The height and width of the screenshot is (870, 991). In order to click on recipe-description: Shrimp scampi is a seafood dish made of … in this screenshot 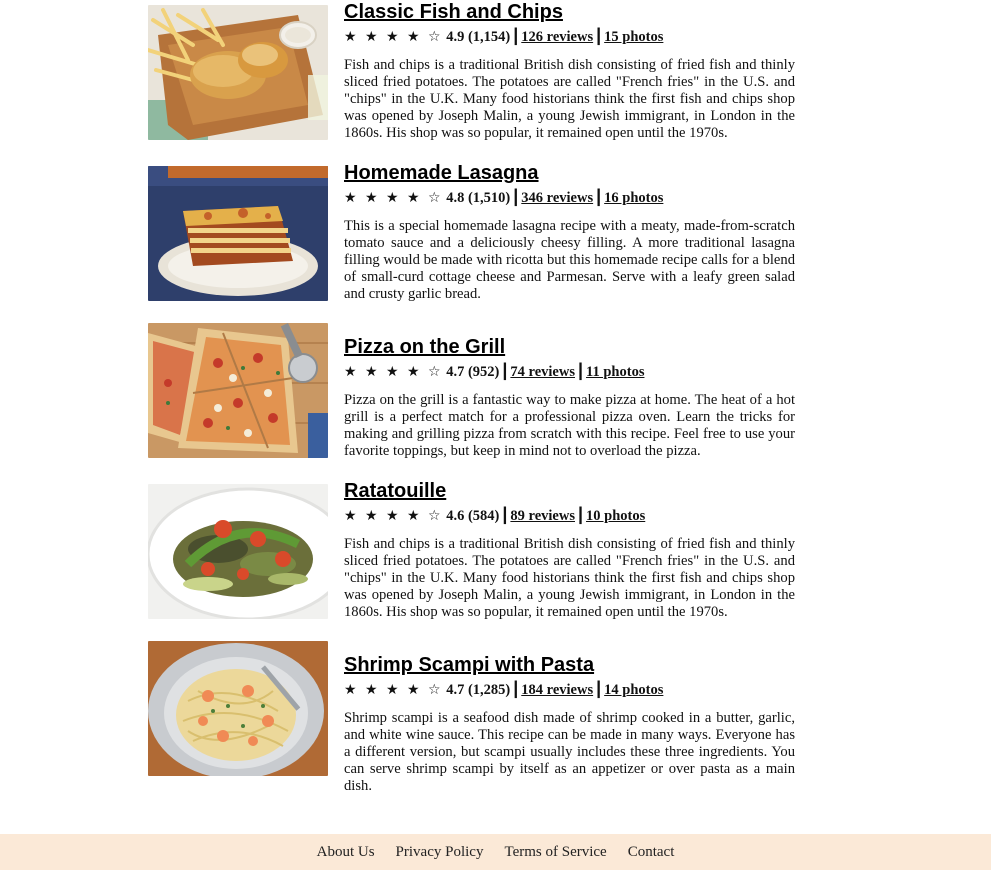, I will do `click(569, 752)`.